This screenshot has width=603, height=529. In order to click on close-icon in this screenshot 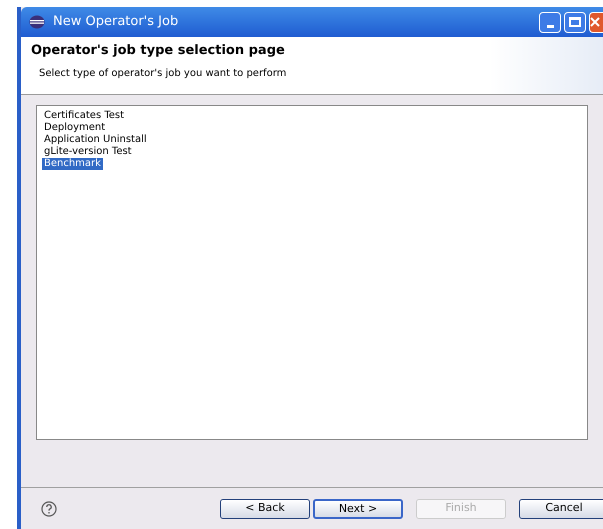, I will do `click(595, 22)`.